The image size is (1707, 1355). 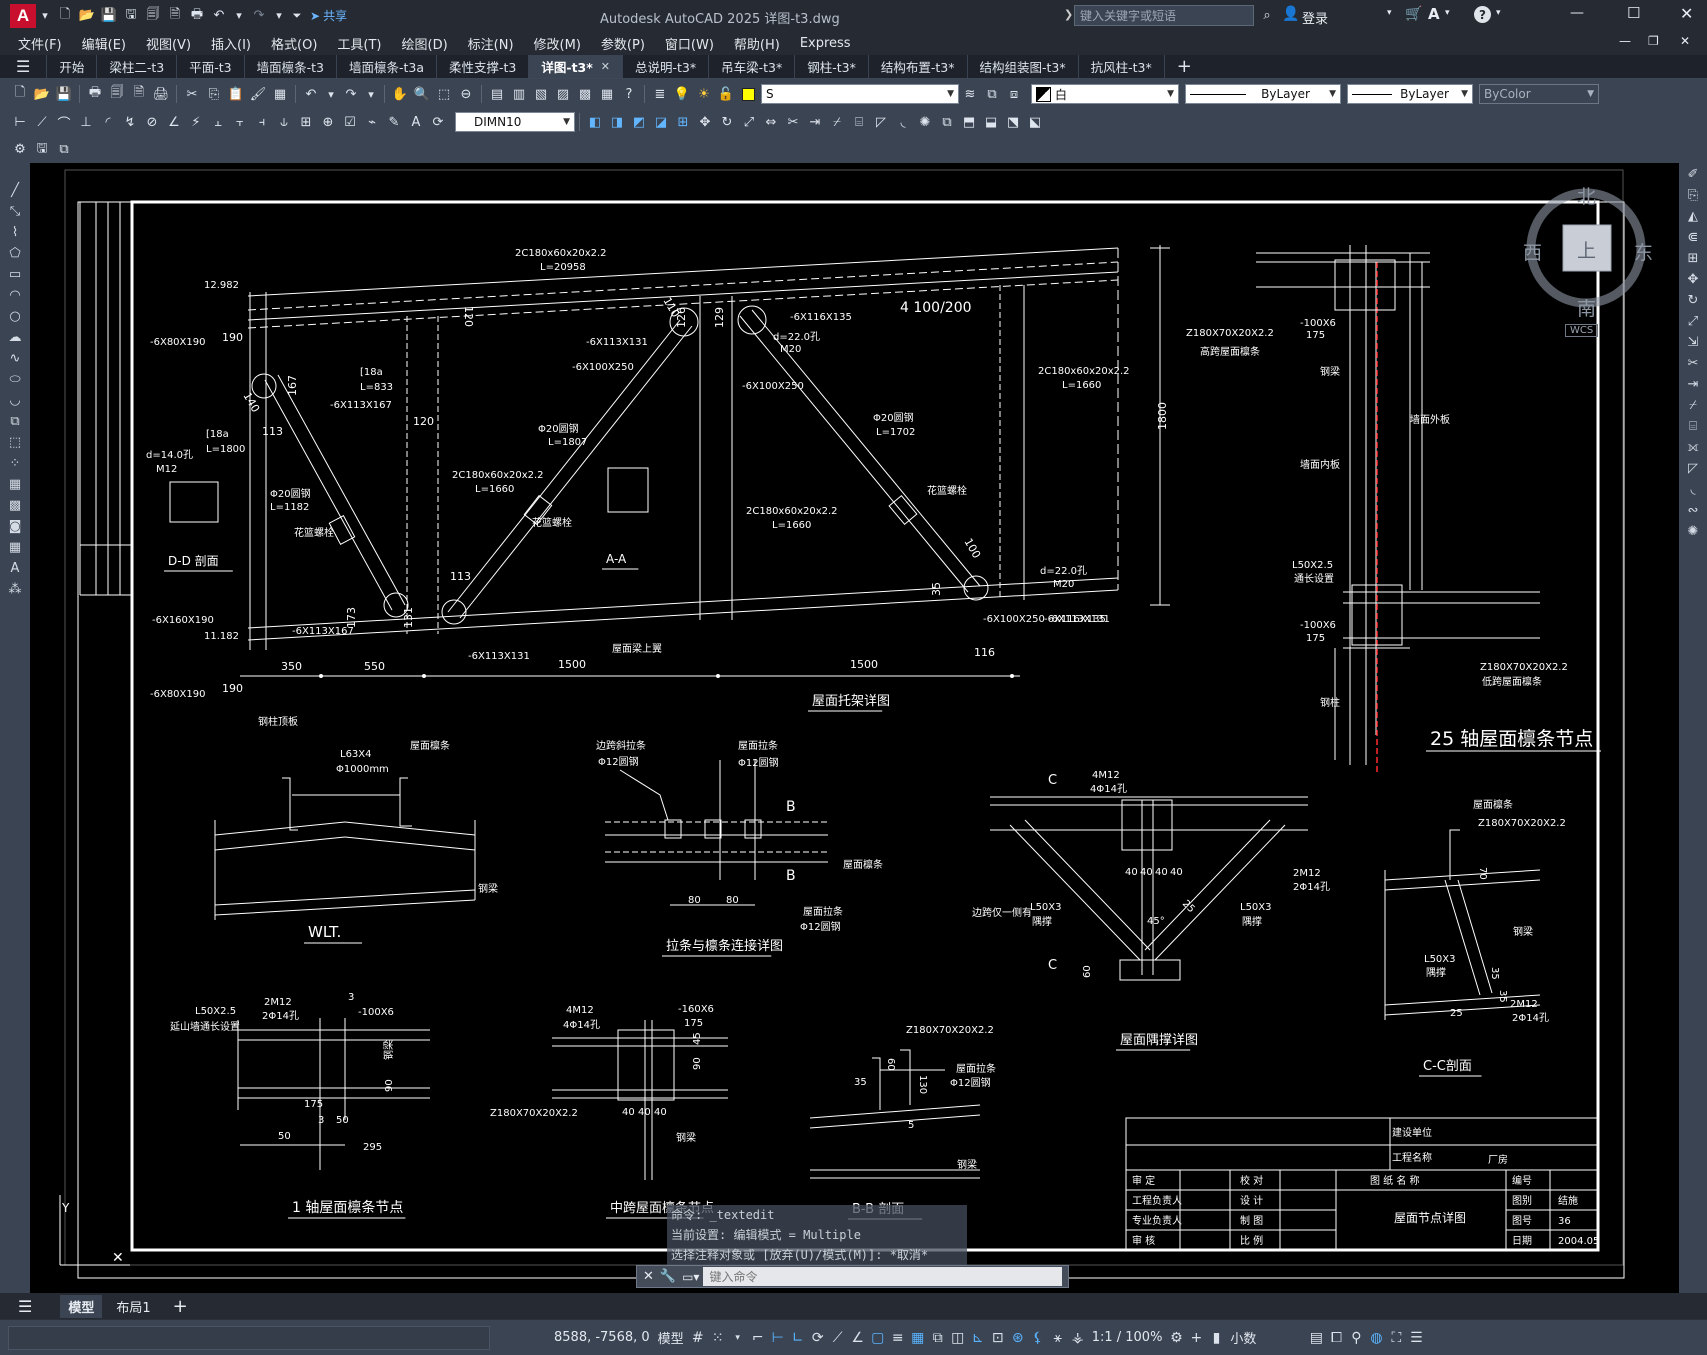 What do you see at coordinates (969, 122) in the screenshot?
I see `group-icon: ⬒` at bounding box center [969, 122].